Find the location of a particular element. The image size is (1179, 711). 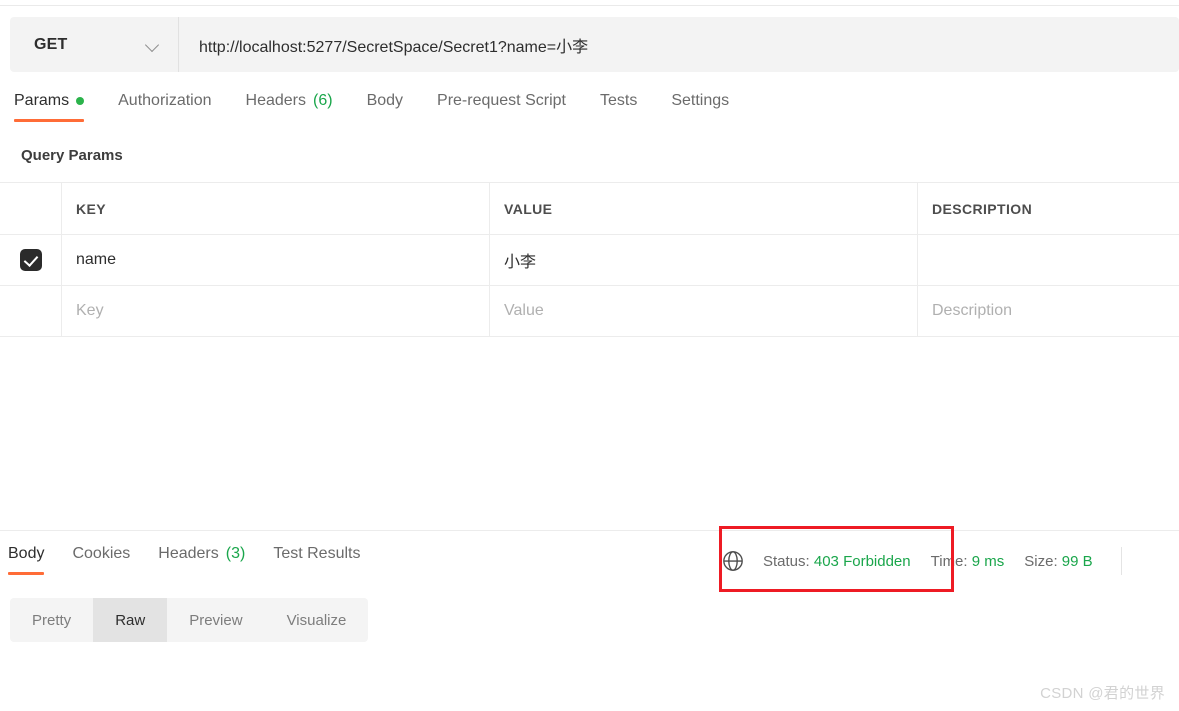

response-tab-body: Body is located at coordinates (26, 561).